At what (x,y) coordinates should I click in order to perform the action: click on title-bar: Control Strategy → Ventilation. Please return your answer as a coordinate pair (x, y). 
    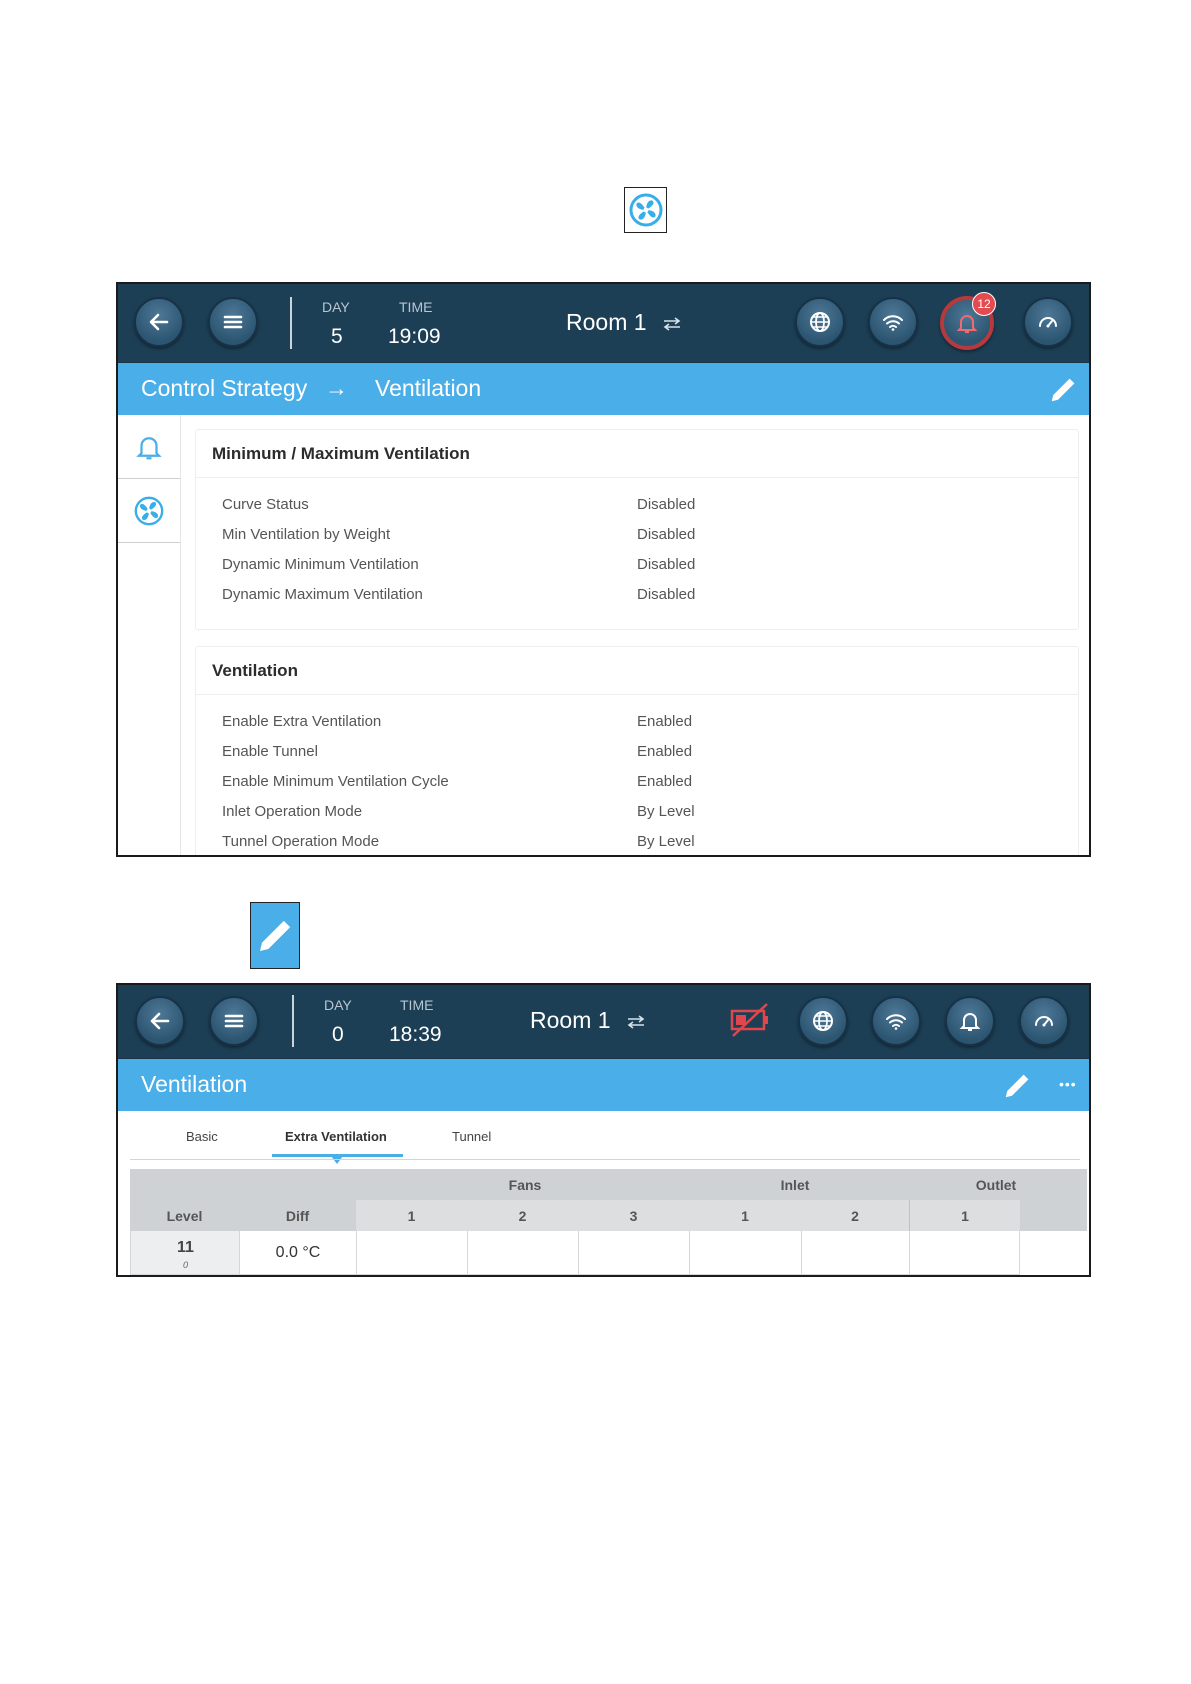
    Looking at the image, I should click on (603, 389).